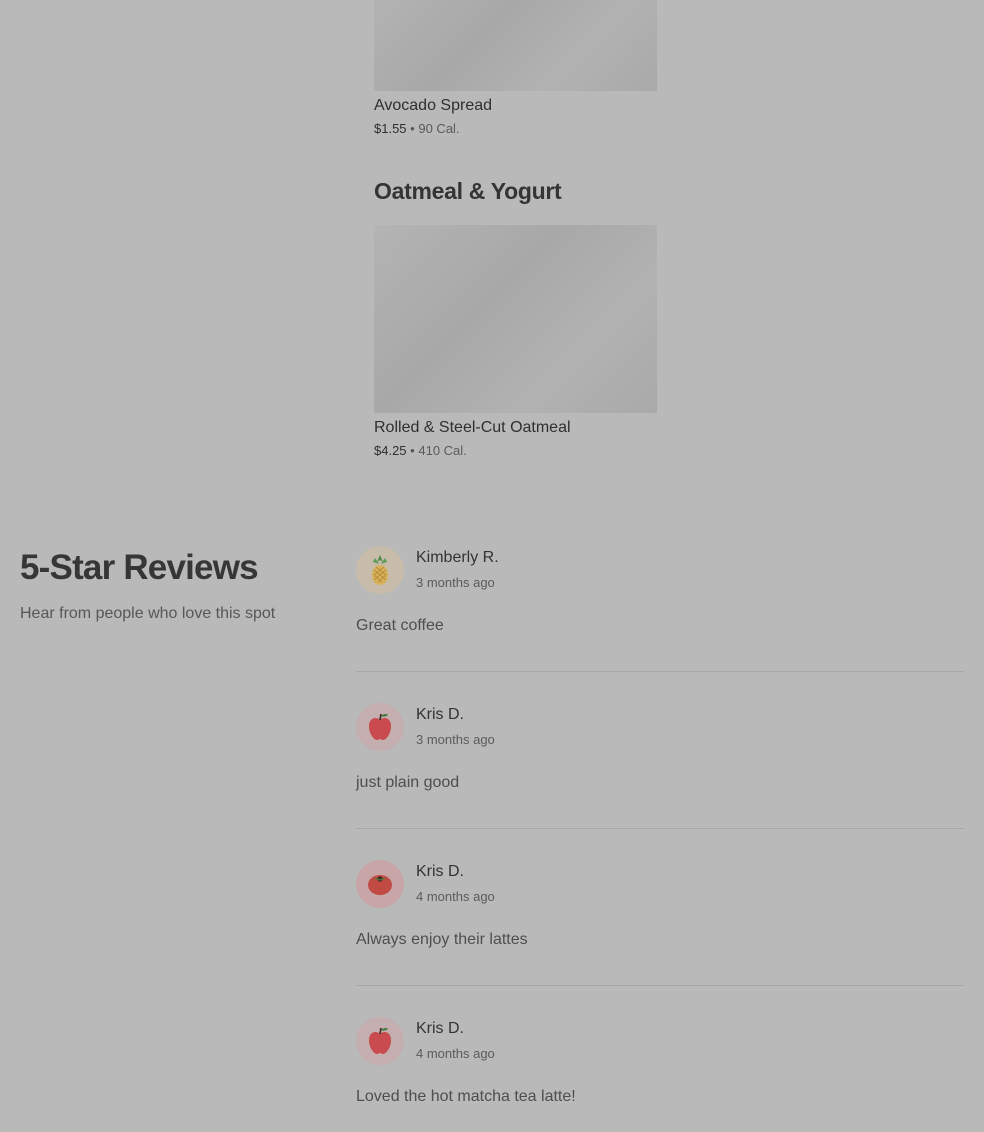 The width and height of the screenshot is (984, 1132). Describe the element at coordinates (400, 625) in the screenshot. I see `review-text: Great coffee` at that location.